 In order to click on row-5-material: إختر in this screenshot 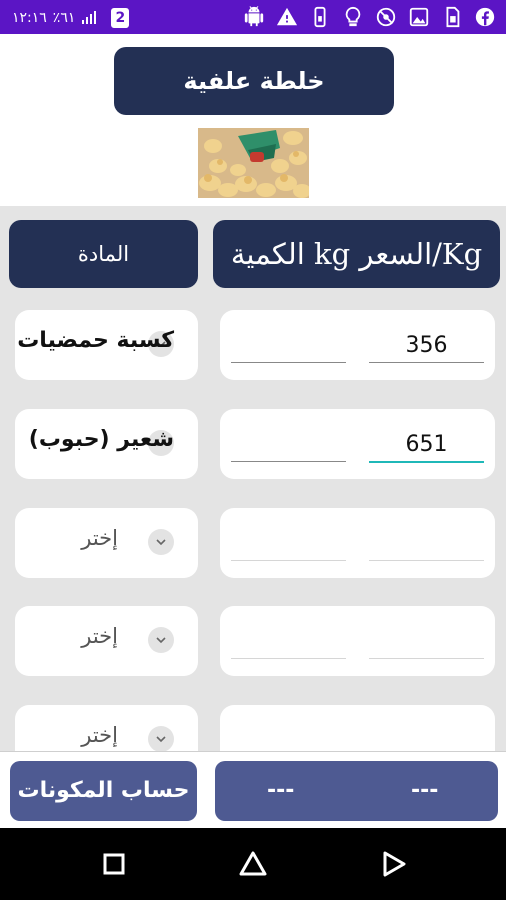, I will do `click(106, 728)`.